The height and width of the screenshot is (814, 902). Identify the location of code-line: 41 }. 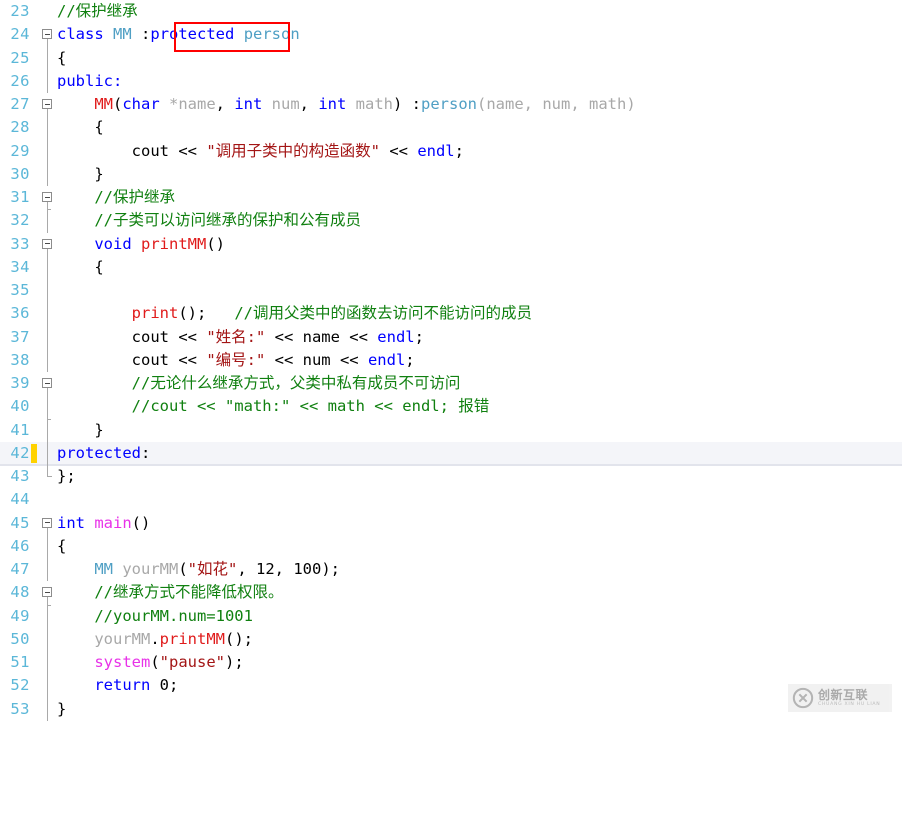
(451, 430).